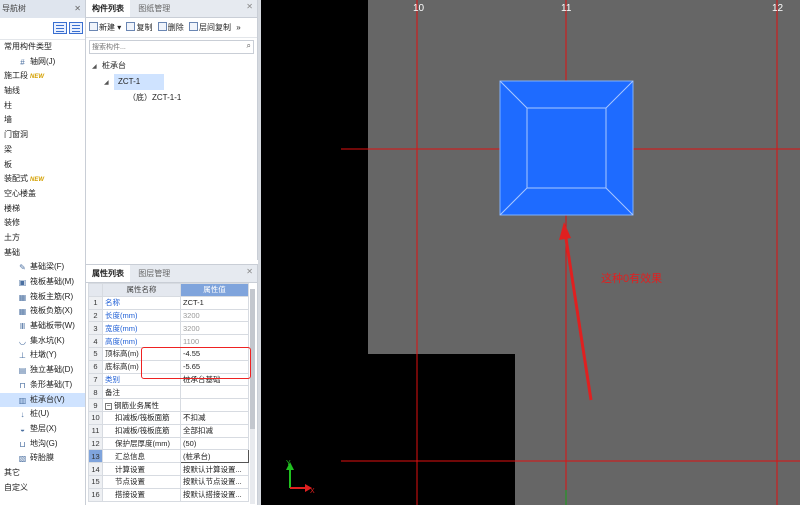  What do you see at coordinates (95, 302) in the screenshot?
I see `property-row-index: 1` at bounding box center [95, 302].